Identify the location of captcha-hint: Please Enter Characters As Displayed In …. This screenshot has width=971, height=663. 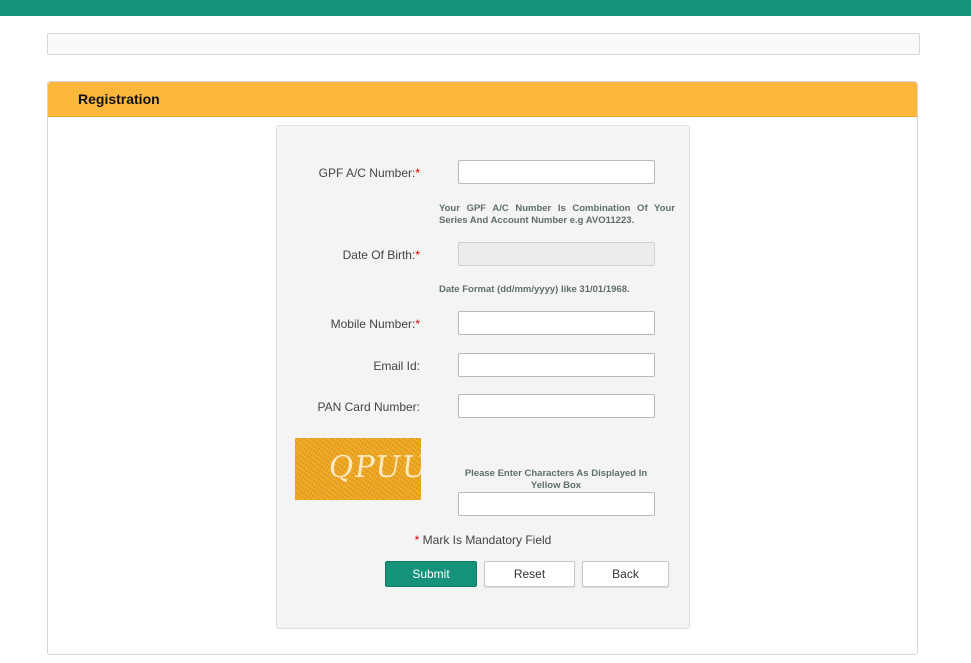
(556, 479).